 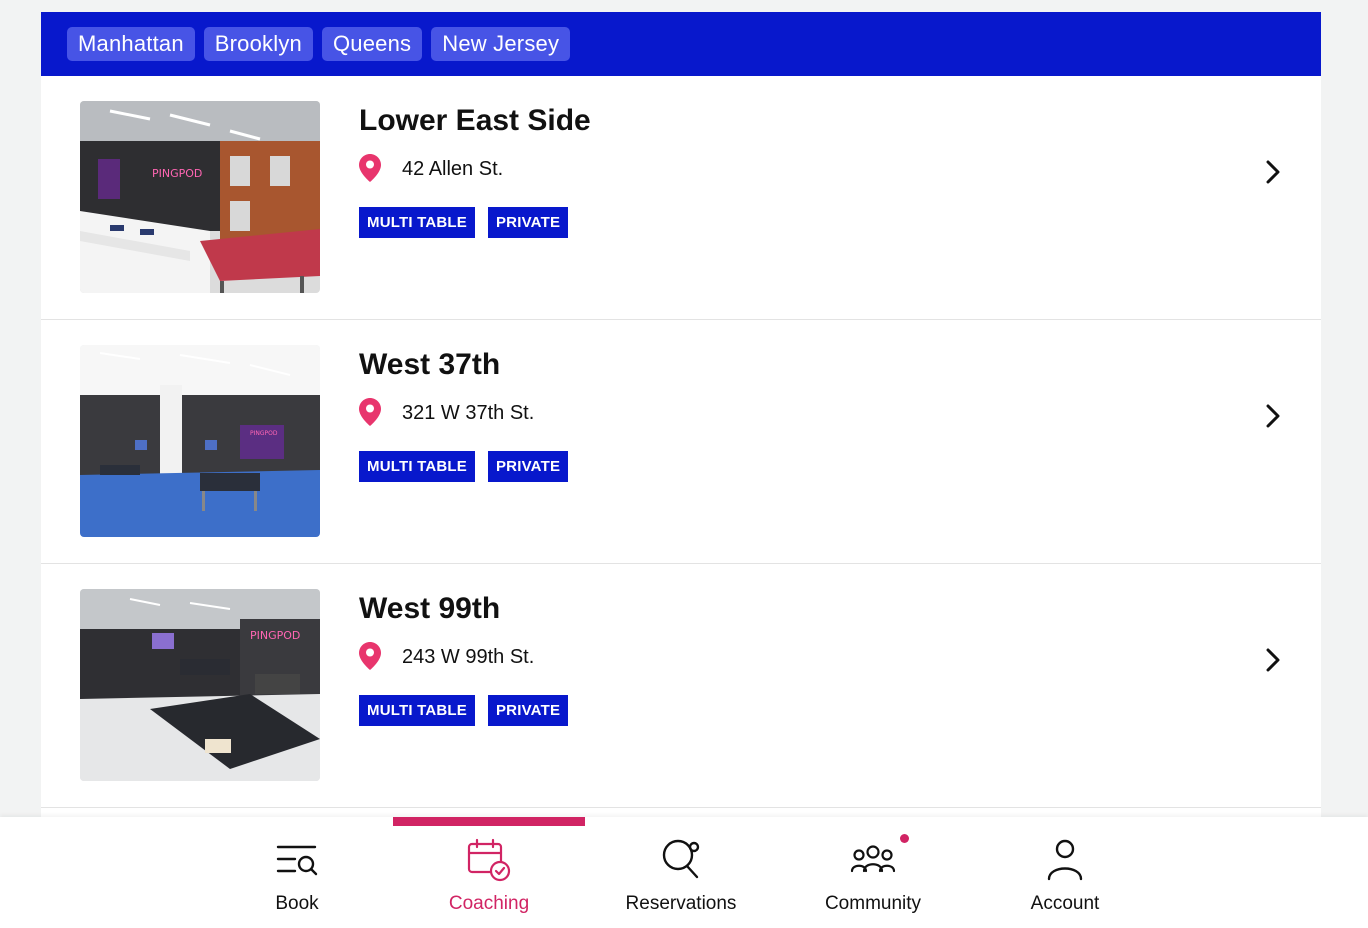 What do you see at coordinates (430, 608) in the screenshot?
I see `location-name: West 99th` at bounding box center [430, 608].